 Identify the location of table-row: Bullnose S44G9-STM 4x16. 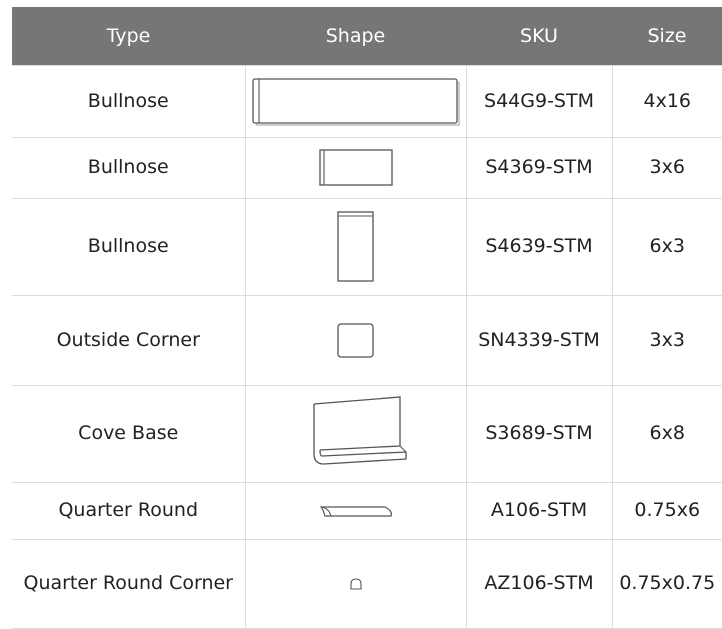
(367, 101).